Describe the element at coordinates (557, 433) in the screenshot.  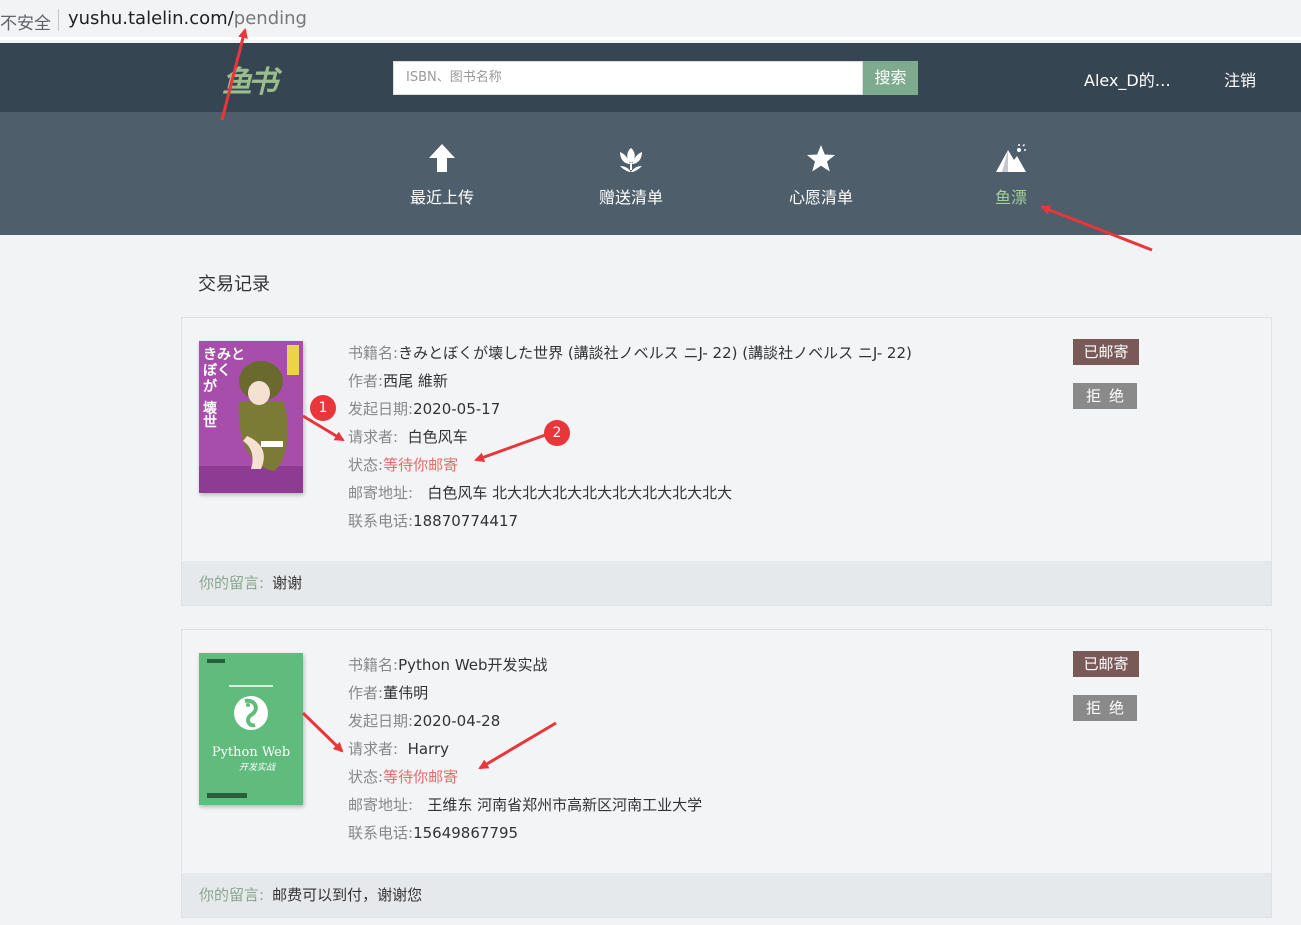
I see `annotation-badge-2: 2` at that location.